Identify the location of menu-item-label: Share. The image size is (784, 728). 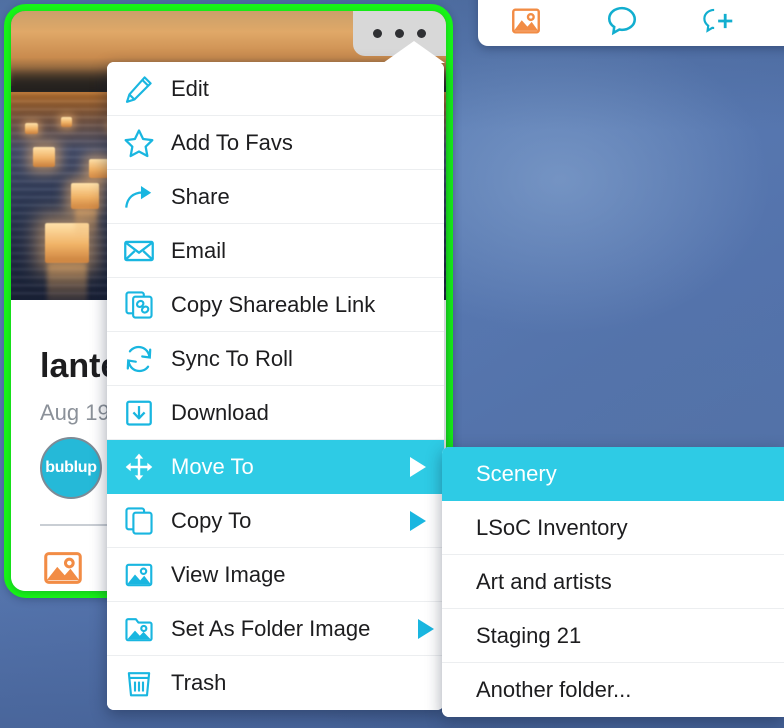
(200, 196).